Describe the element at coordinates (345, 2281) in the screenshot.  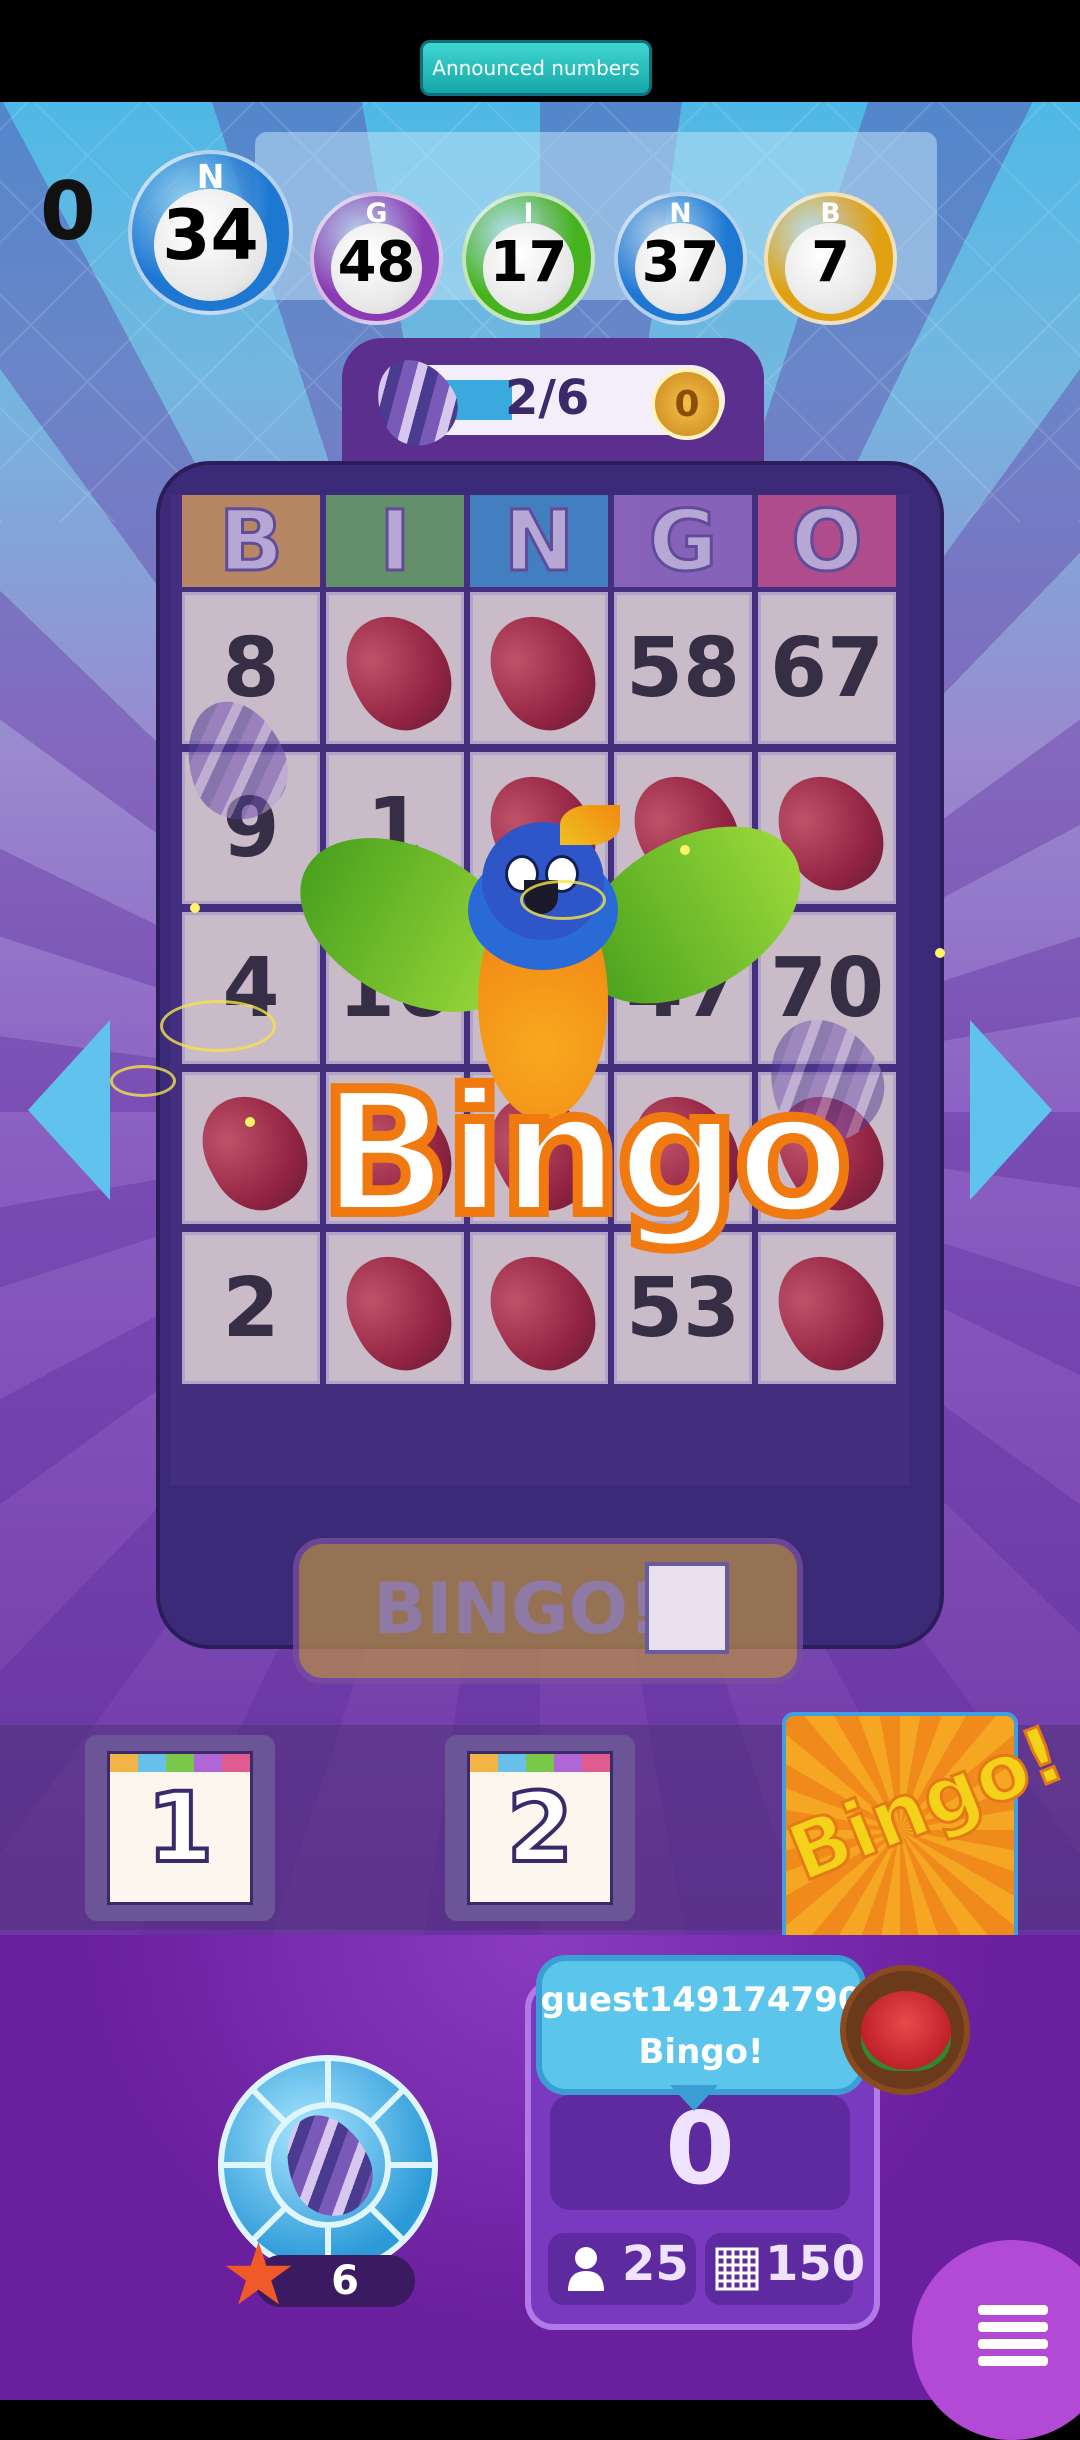
I see `booster-count: 6` at that location.